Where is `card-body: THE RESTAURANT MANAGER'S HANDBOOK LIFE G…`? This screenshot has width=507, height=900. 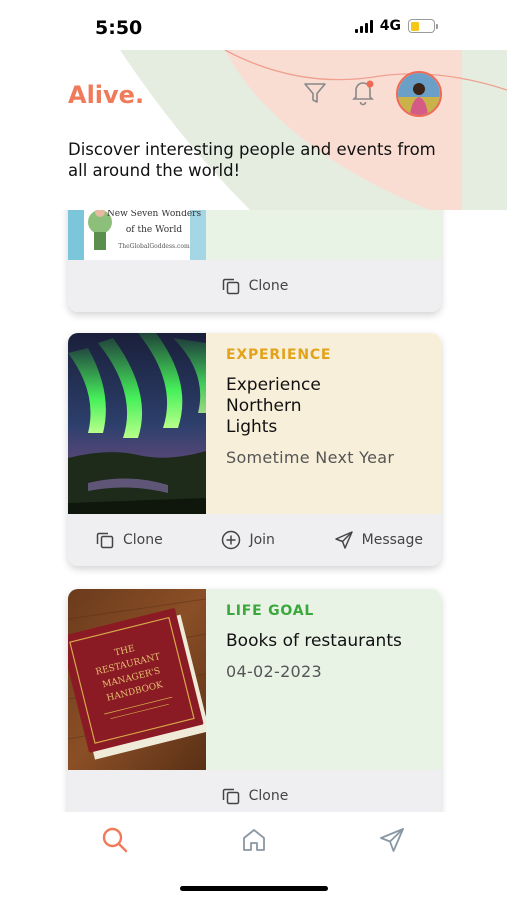
card-body: THE RESTAURANT MANAGER'S HANDBOOK LIFE G… is located at coordinates (254, 679).